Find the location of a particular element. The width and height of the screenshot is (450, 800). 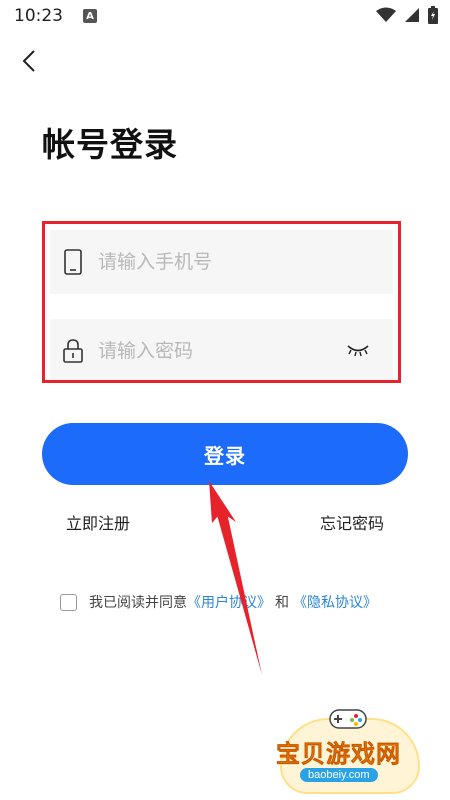

agreement-prefix: 我已阅读并同意 is located at coordinates (138, 603).